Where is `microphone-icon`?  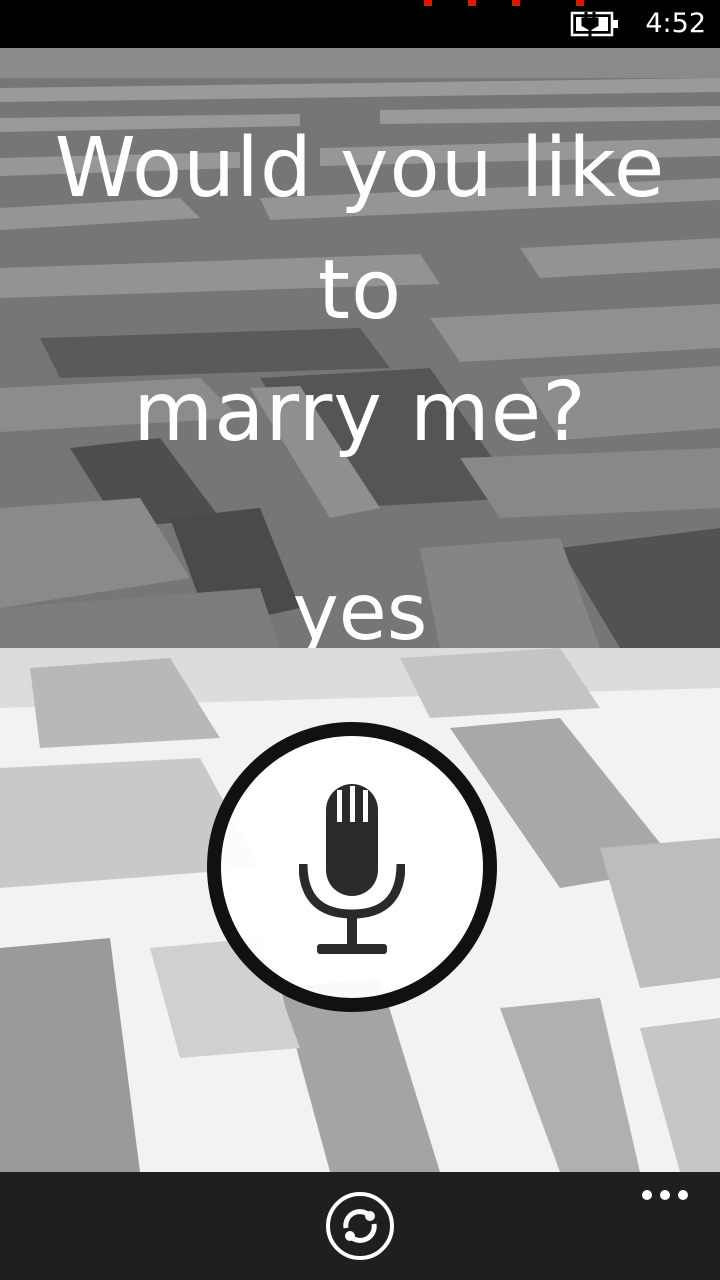
microphone-icon is located at coordinates (352, 869).